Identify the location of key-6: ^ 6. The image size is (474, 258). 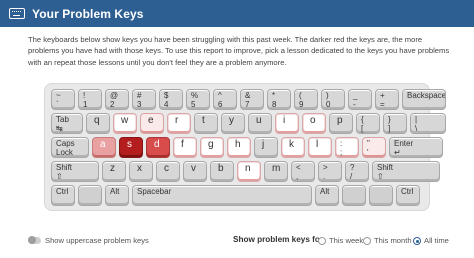
(225, 99).